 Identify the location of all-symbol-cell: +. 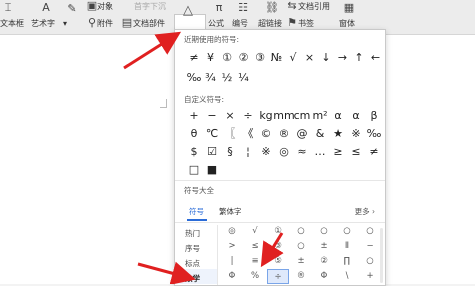
(370, 276).